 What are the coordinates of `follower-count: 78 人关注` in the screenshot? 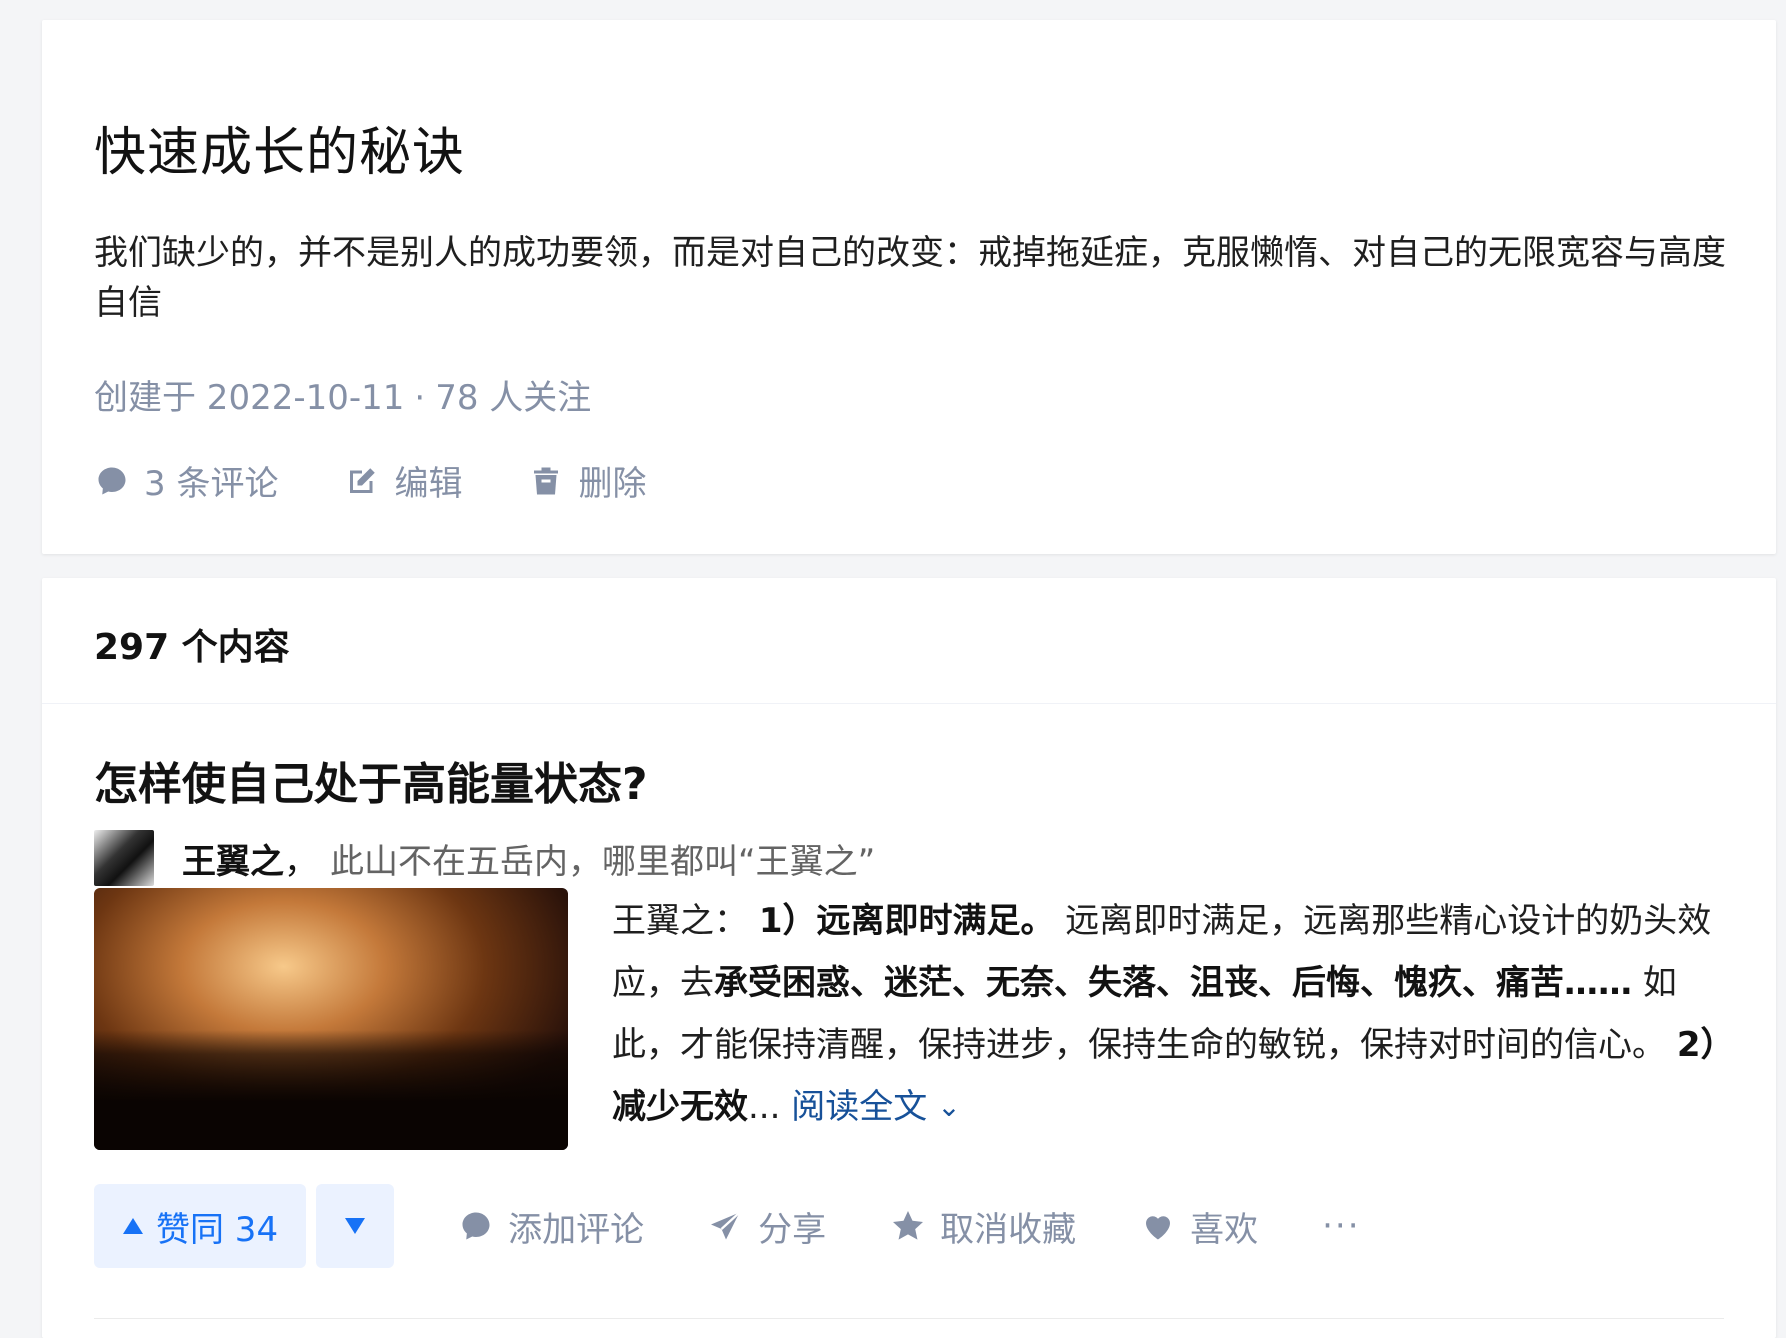 It's located at (513, 398).